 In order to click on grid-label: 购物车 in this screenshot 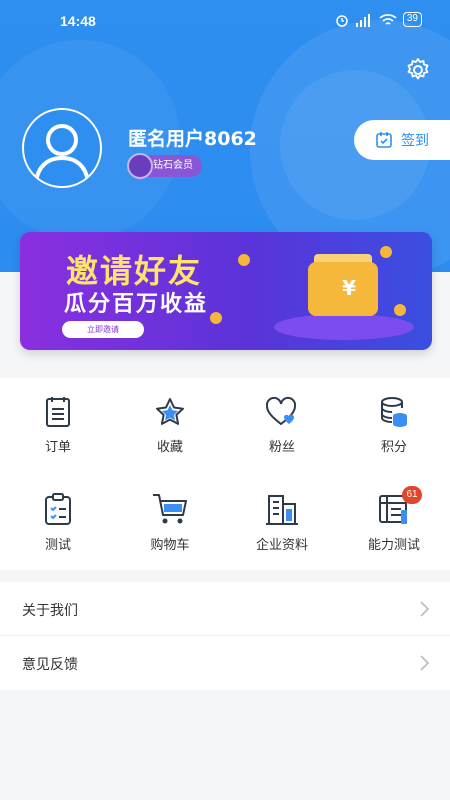, I will do `click(170, 545)`.